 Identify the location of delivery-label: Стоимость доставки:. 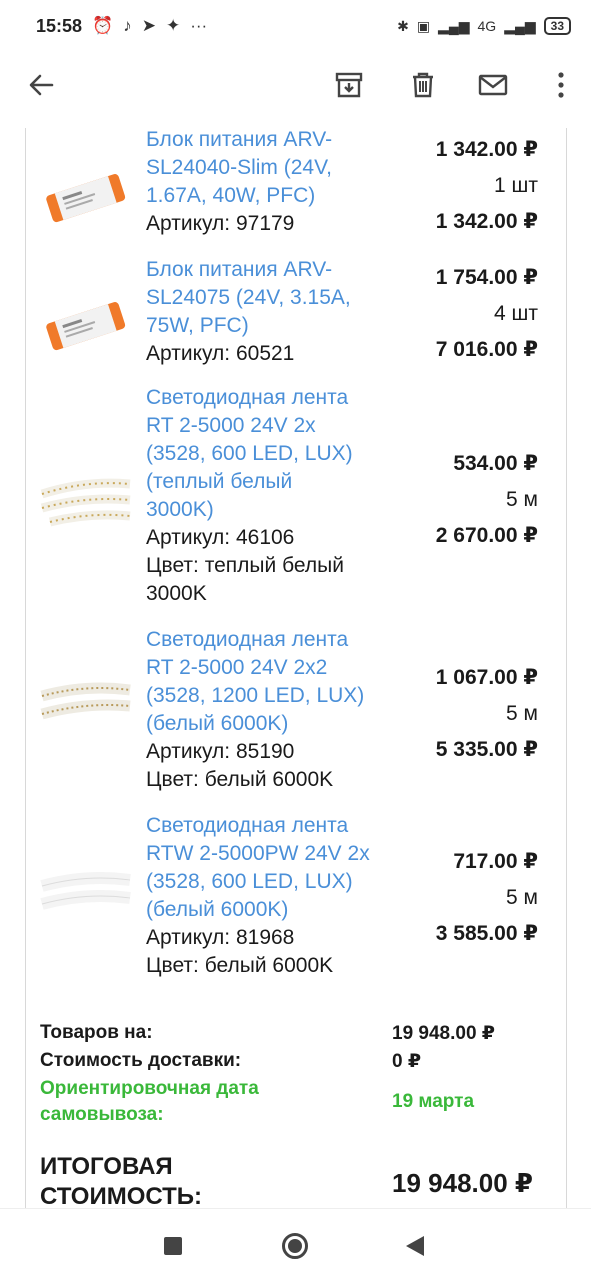
(141, 1060).